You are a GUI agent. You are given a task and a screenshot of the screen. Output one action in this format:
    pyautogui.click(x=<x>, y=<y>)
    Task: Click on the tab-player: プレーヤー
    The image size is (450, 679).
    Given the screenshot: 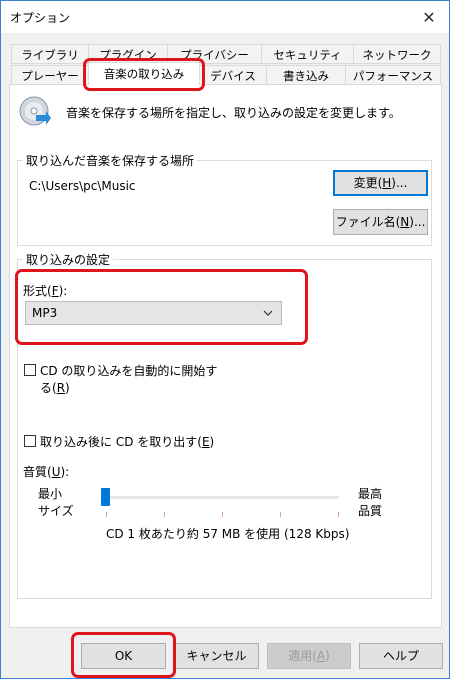 What is the action you would take?
    pyautogui.click(x=50, y=75)
    